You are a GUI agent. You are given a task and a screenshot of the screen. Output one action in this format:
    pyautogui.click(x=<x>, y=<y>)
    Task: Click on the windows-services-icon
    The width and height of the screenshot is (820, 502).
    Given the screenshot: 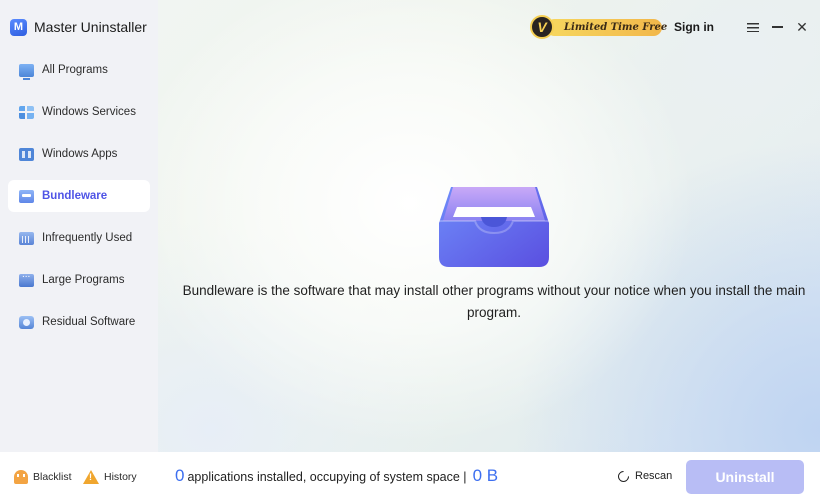 What is the action you would take?
    pyautogui.click(x=26, y=112)
    